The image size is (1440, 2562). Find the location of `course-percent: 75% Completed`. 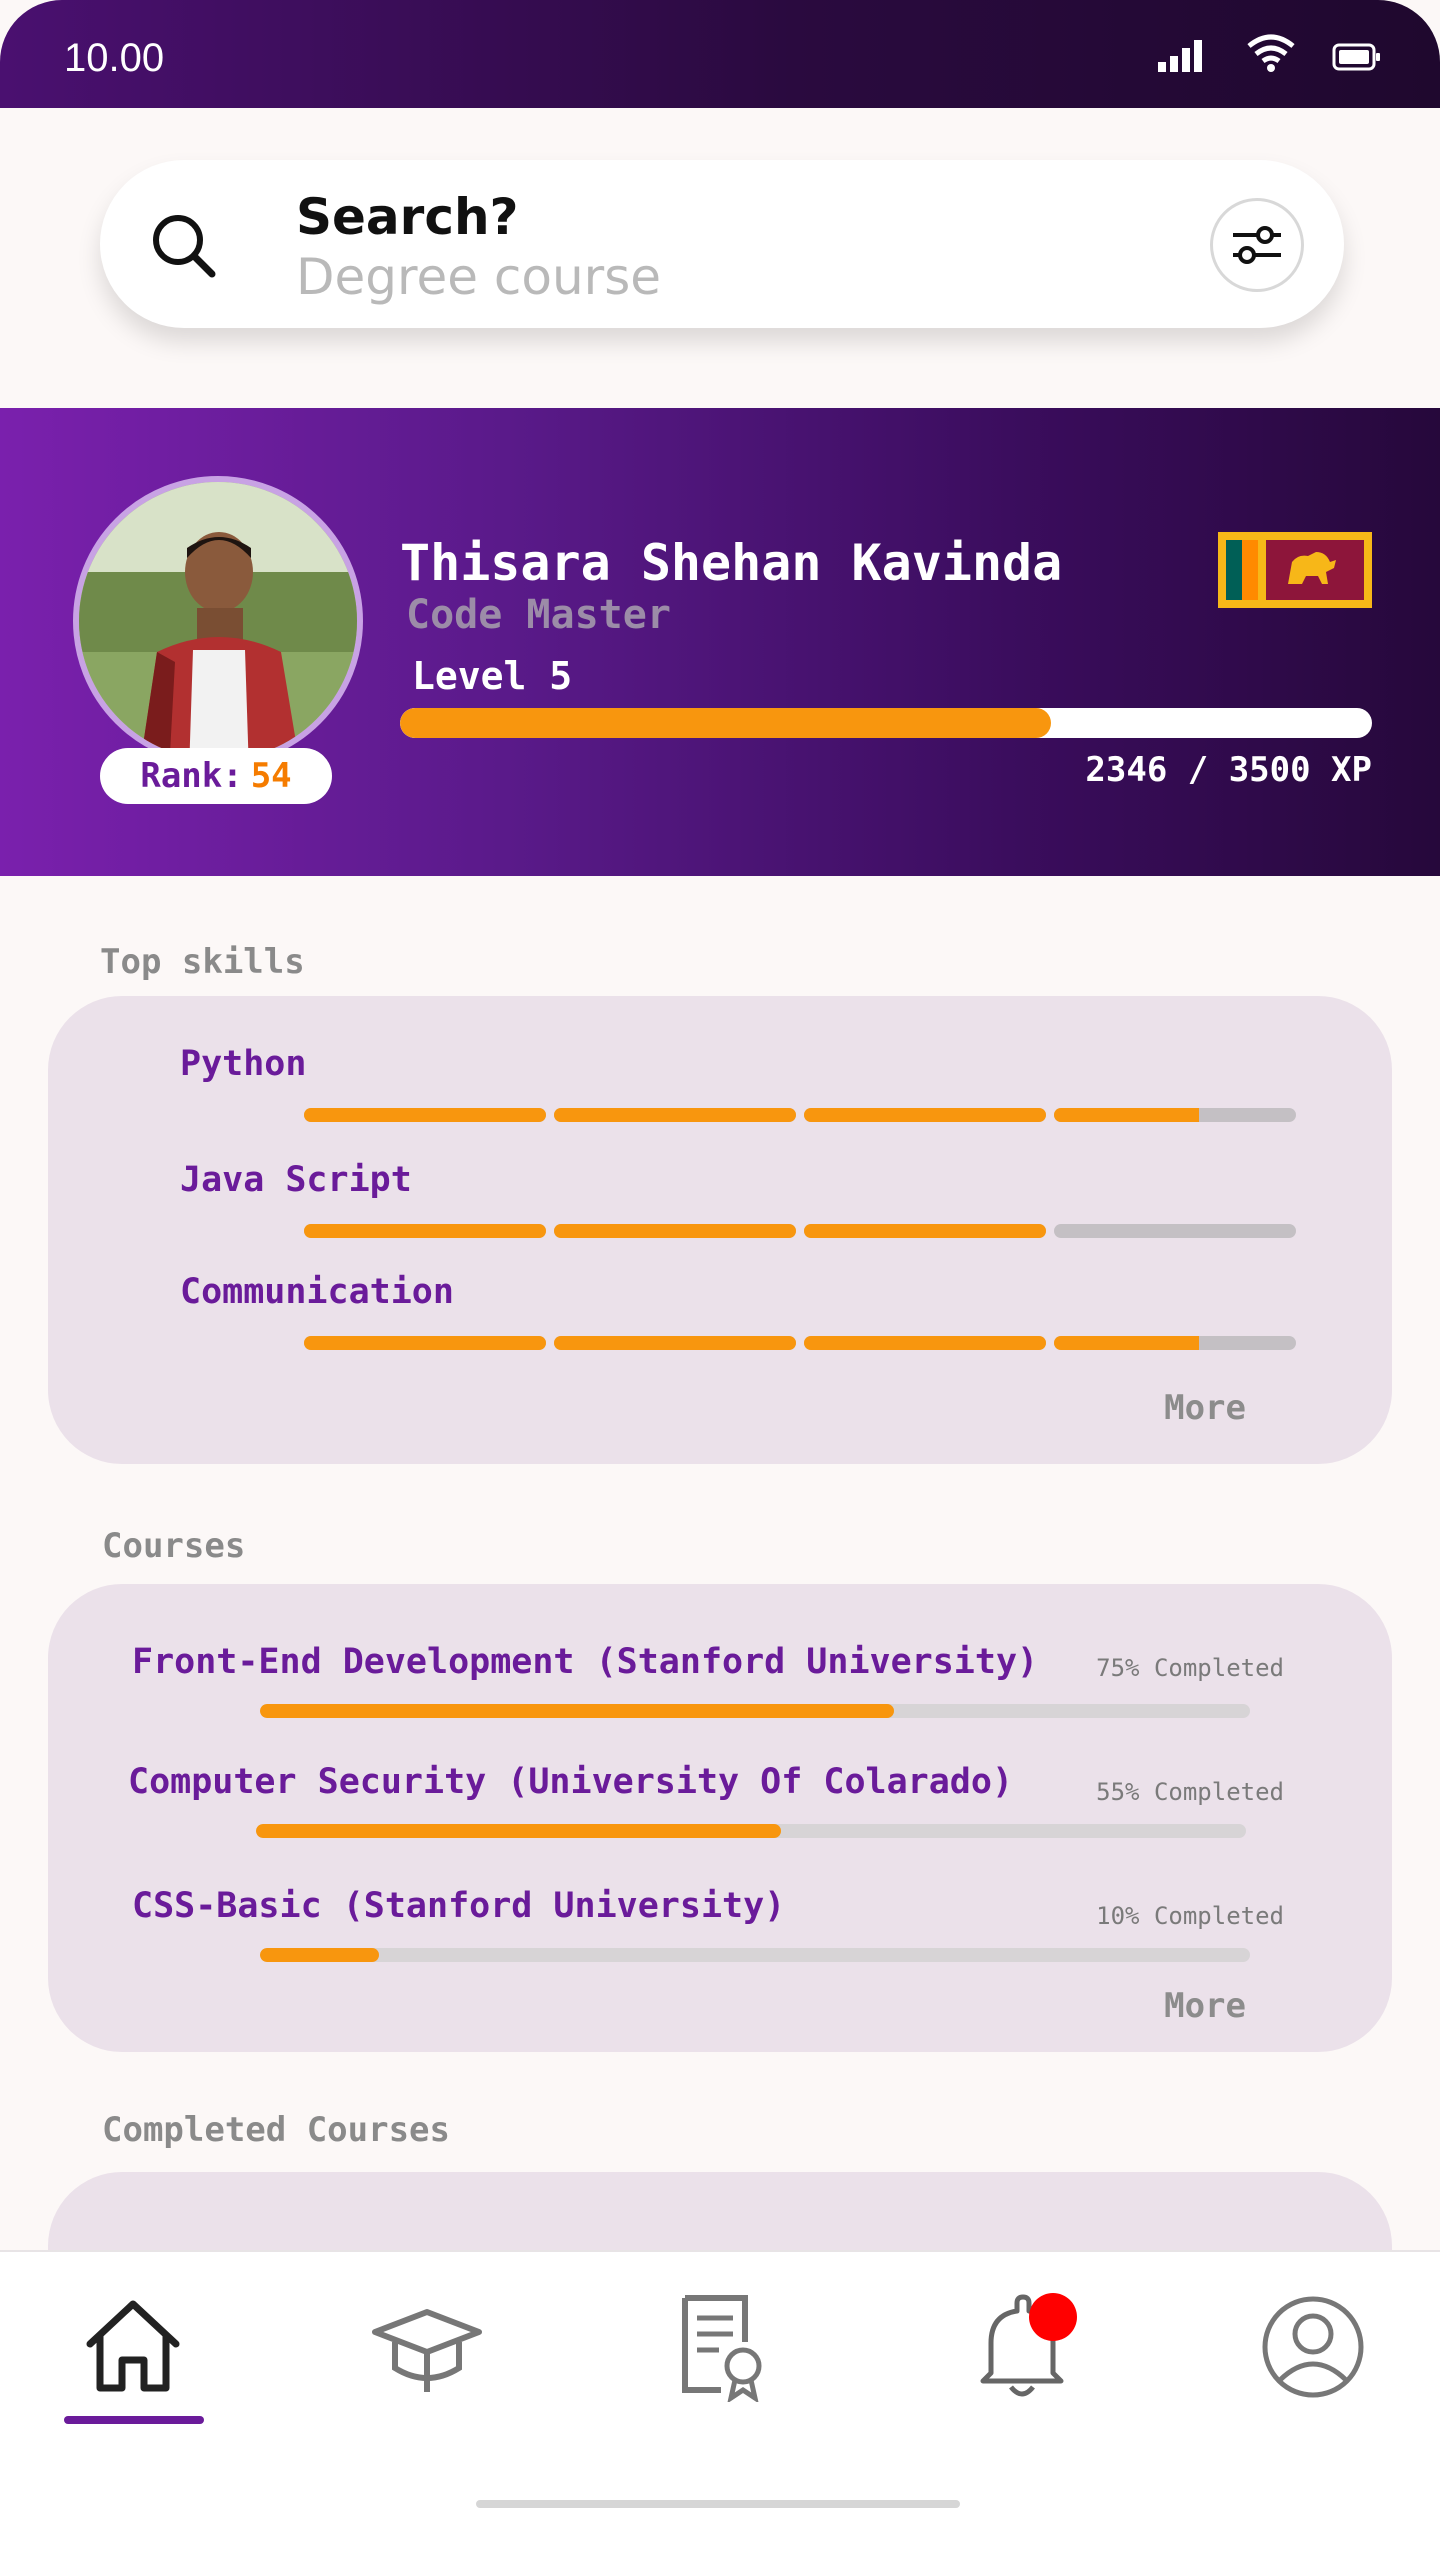

course-percent: 75% Completed is located at coordinates (1190, 1668).